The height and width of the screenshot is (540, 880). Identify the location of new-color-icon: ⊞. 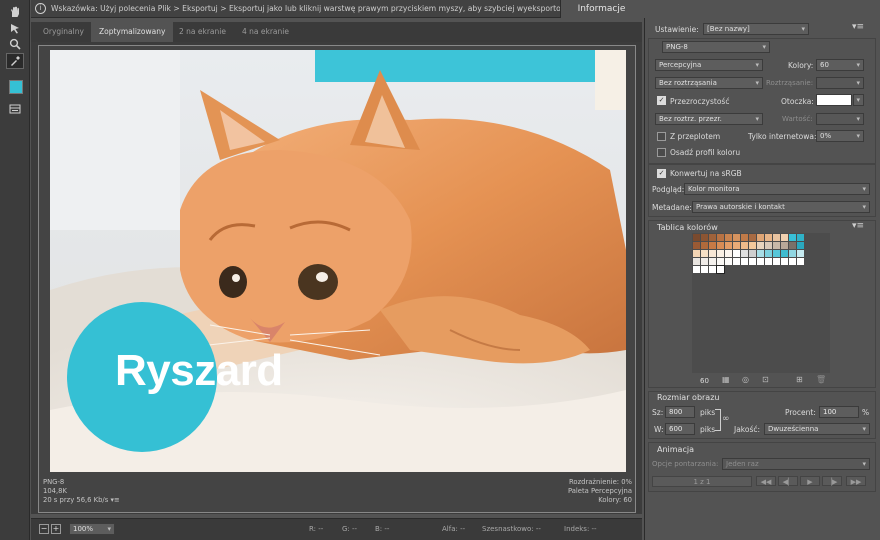
(799, 379).